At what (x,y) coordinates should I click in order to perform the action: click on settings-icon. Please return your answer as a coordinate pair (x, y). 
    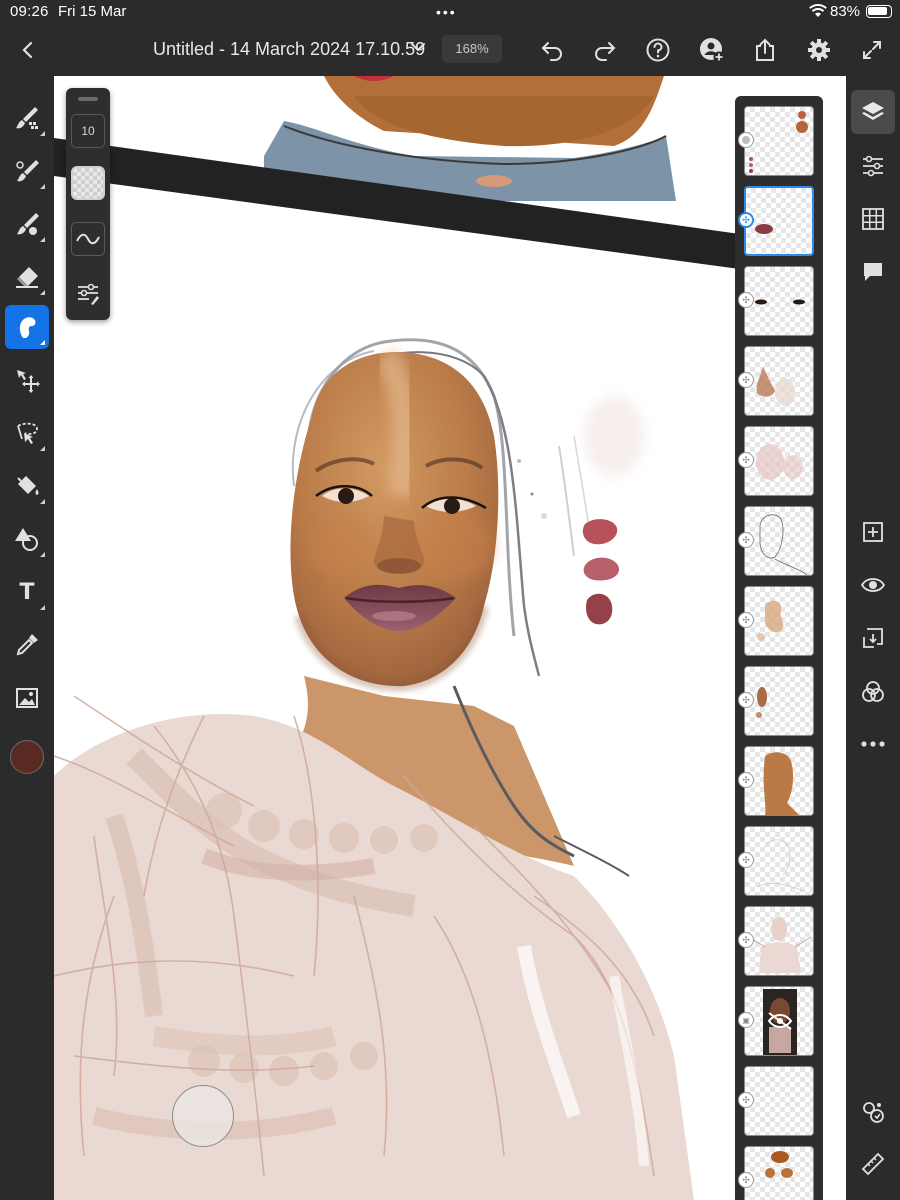
    Looking at the image, I should click on (819, 50).